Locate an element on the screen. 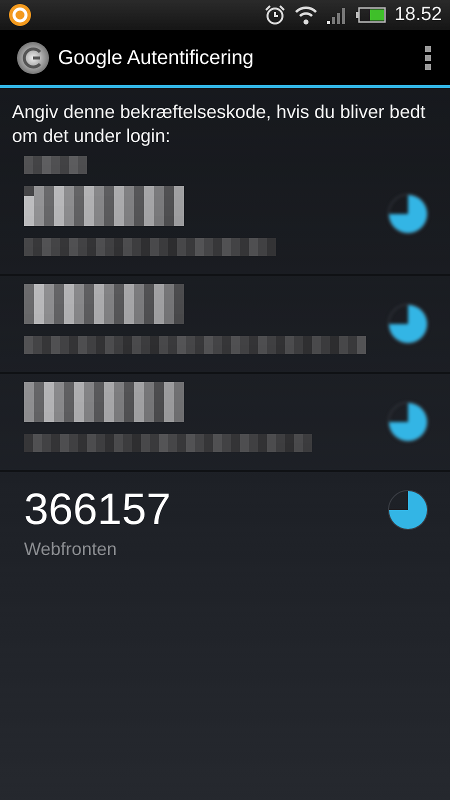 The image size is (450, 800). app-title: Google Autentificering is located at coordinates (156, 58).